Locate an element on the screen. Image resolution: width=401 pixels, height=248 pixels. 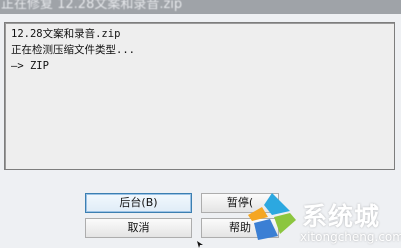
cursor-icon is located at coordinates (200, 244).